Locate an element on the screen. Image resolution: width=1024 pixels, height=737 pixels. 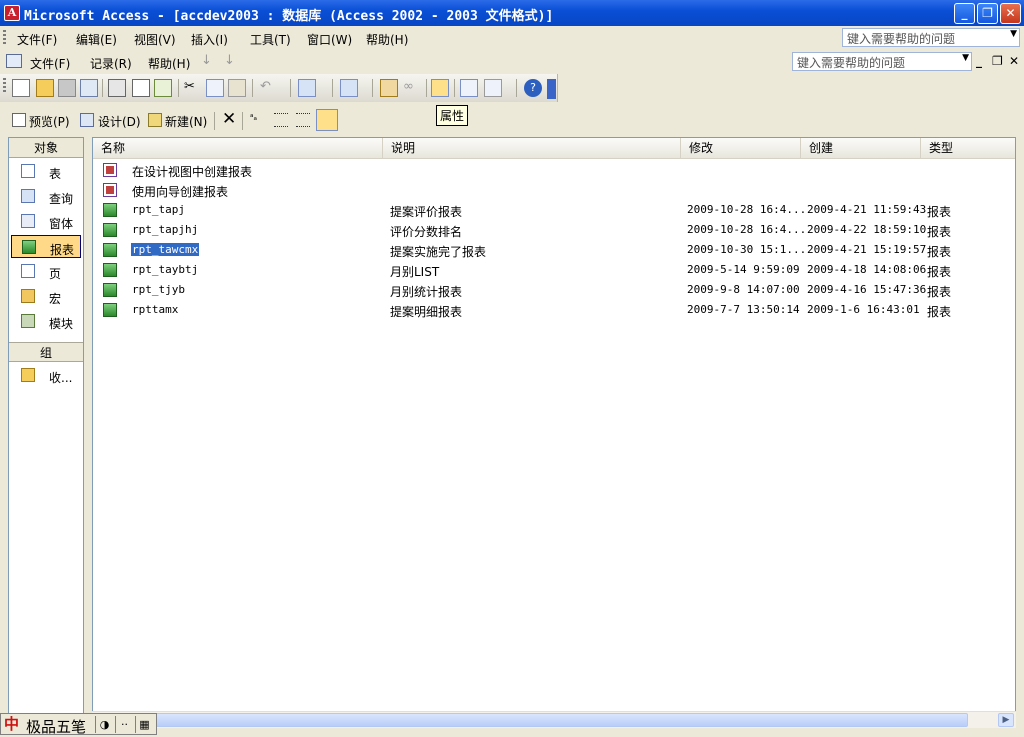
column-name: 名称 is located at coordinates (238, 148).